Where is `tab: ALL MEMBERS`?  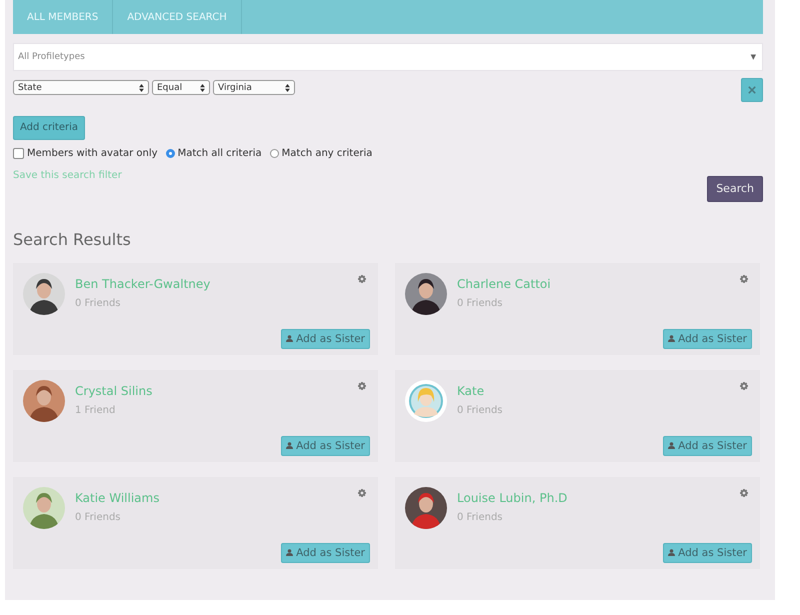 tab: ALL MEMBERS is located at coordinates (63, 17).